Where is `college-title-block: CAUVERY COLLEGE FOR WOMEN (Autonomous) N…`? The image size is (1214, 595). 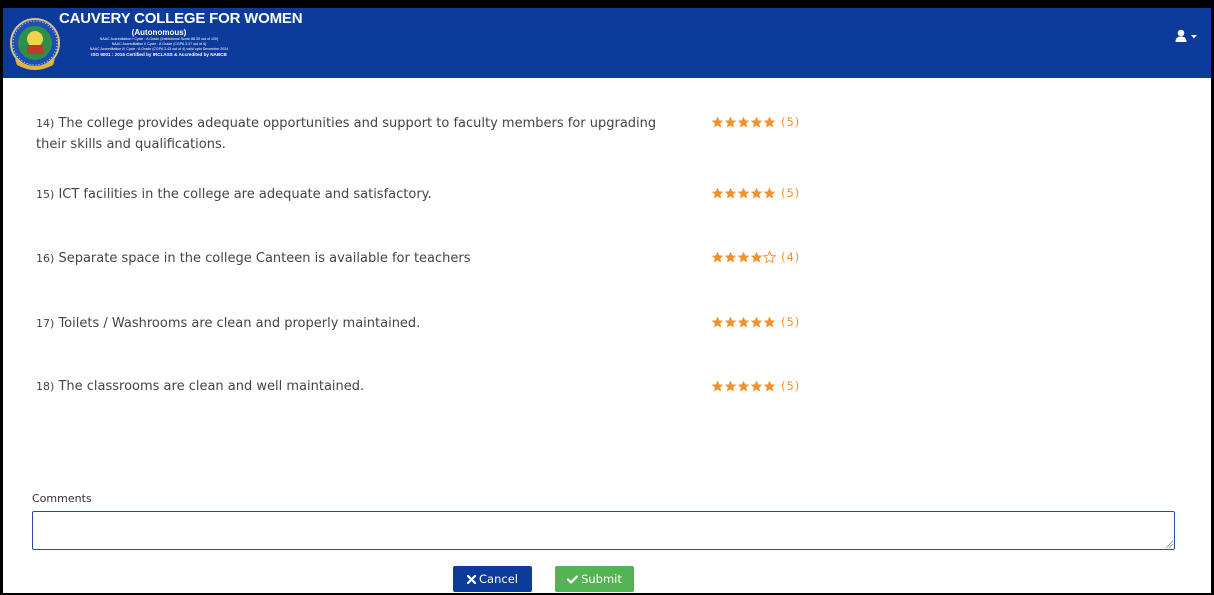 college-title-block: CAUVERY COLLEGE FOR WOMEN (Autonomous) N… is located at coordinates (189, 43).